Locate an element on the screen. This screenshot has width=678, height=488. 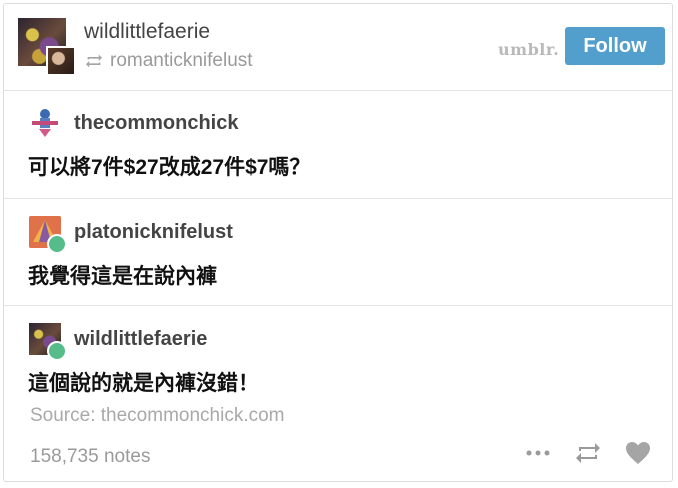
post-actions is located at coordinates (588, 453).